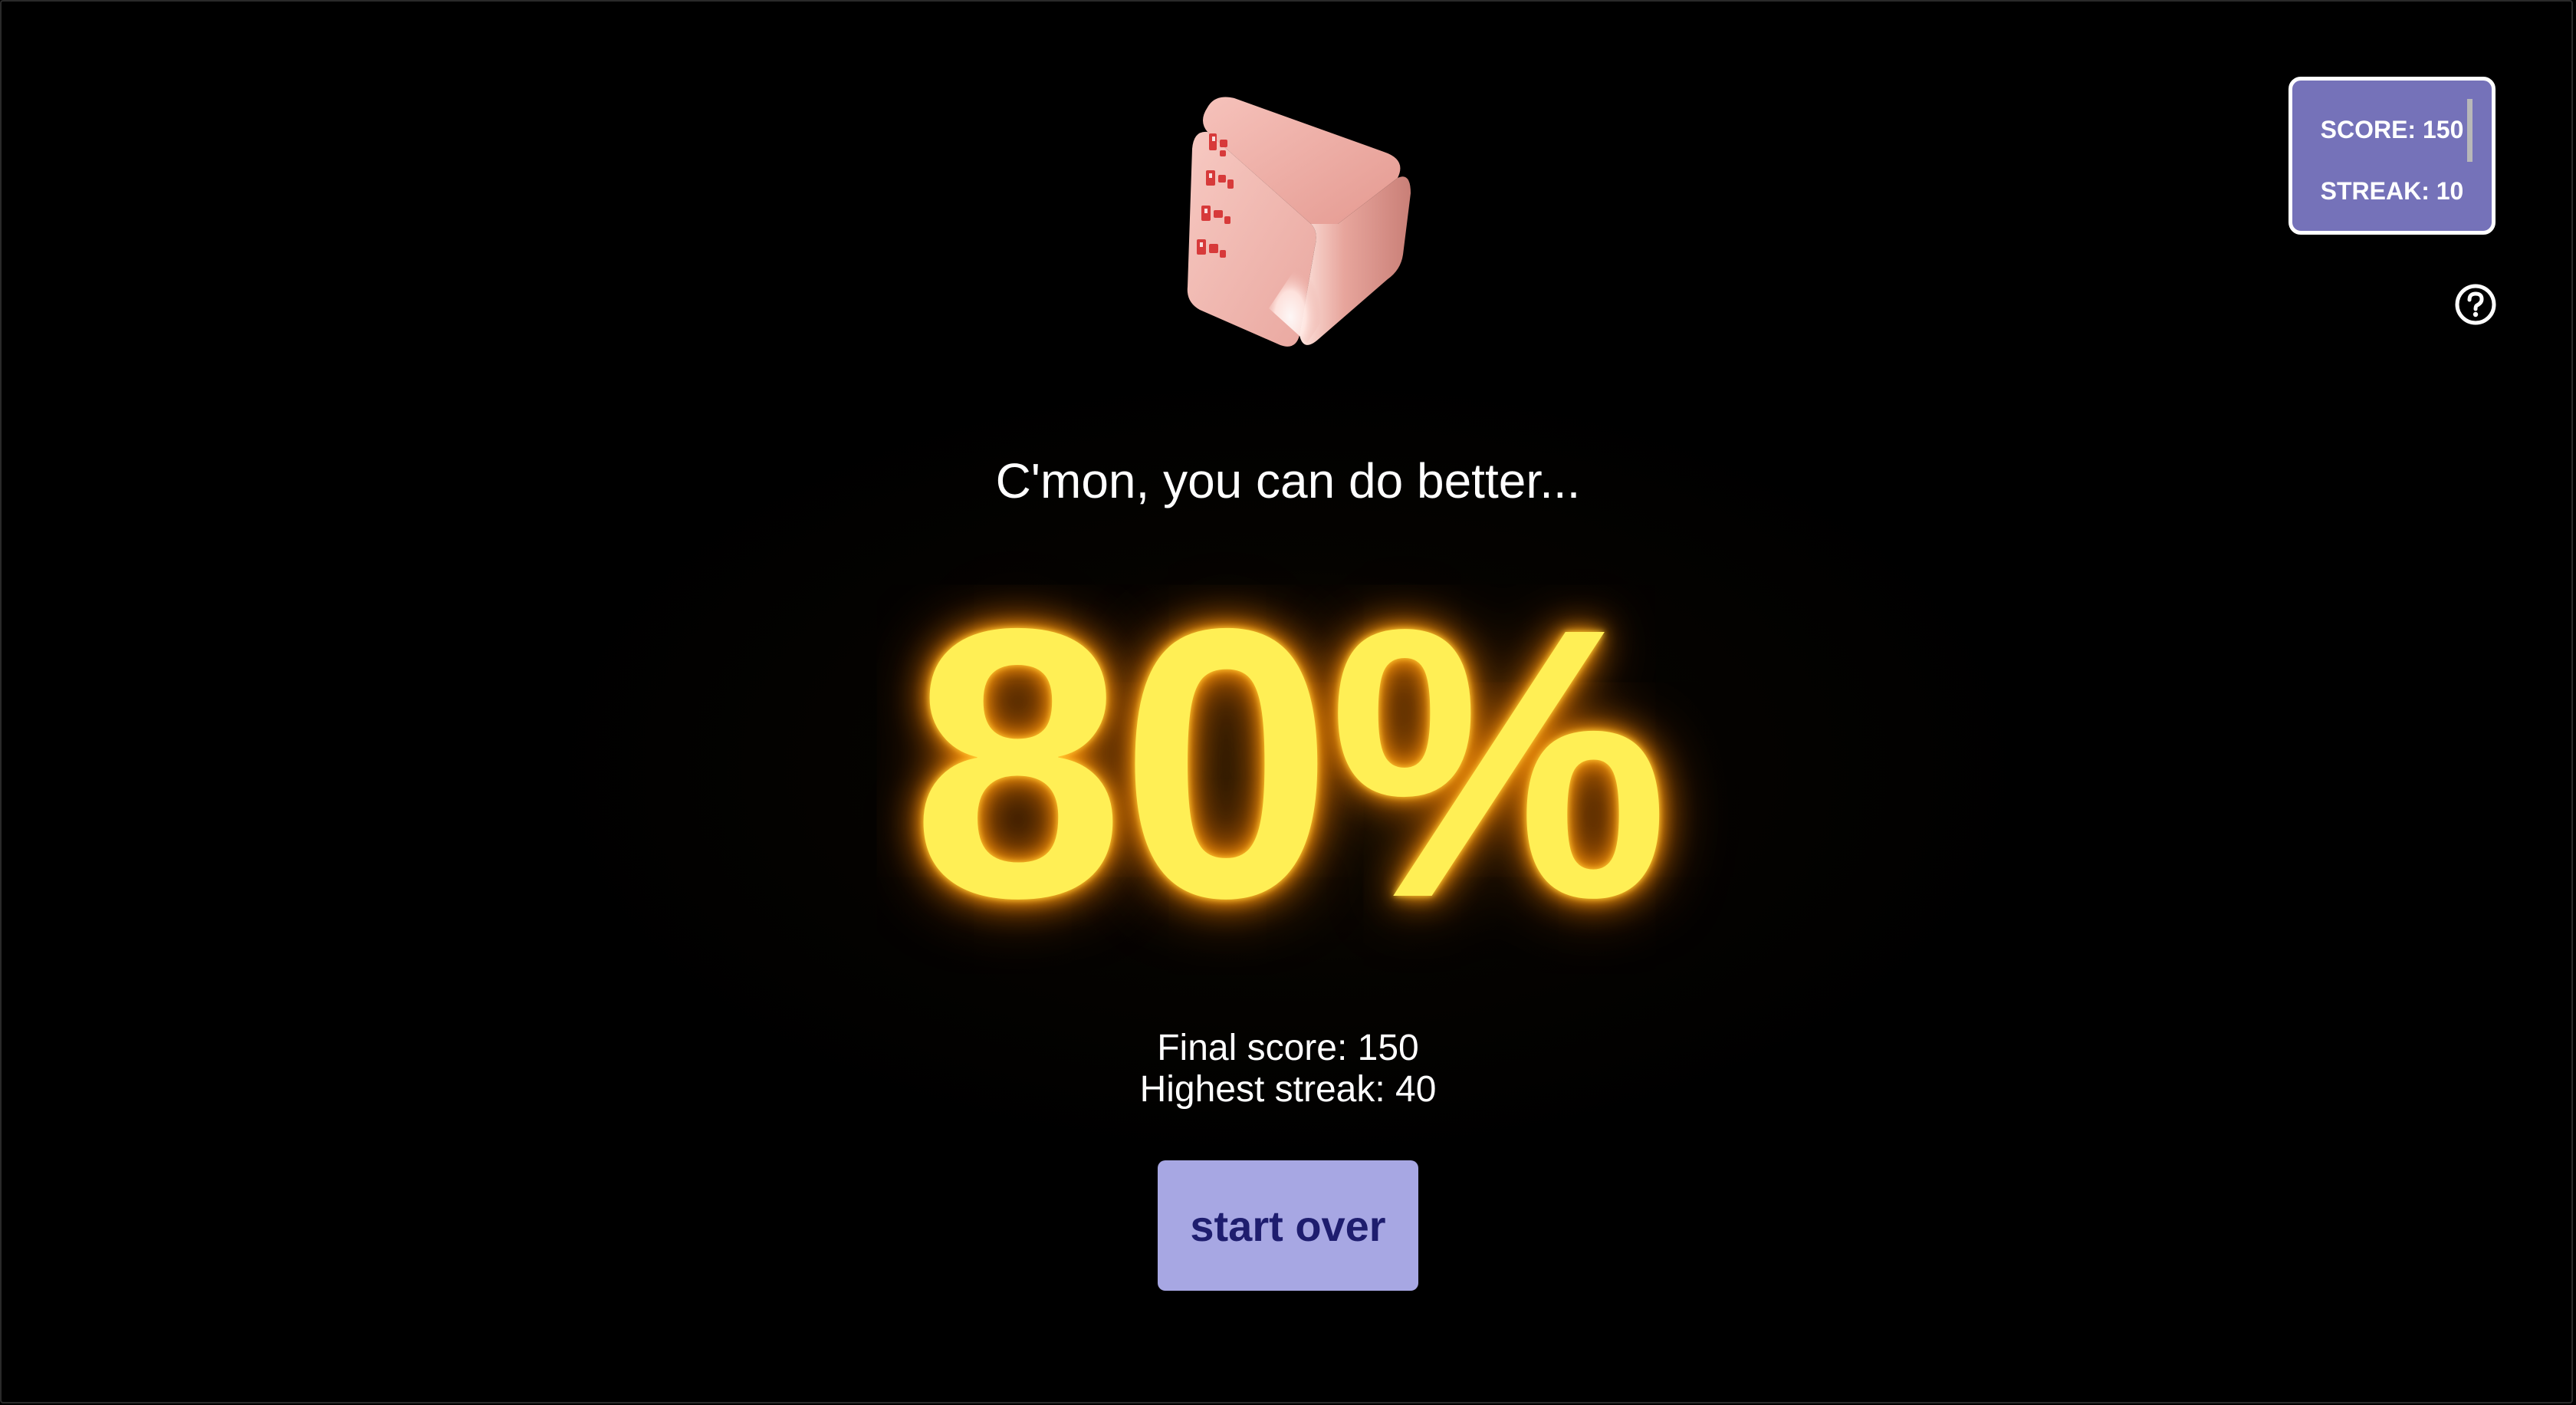  Describe the element at coordinates (2392, 130) in the screenshot. I see `score-label: SCORE: 150` at that location.